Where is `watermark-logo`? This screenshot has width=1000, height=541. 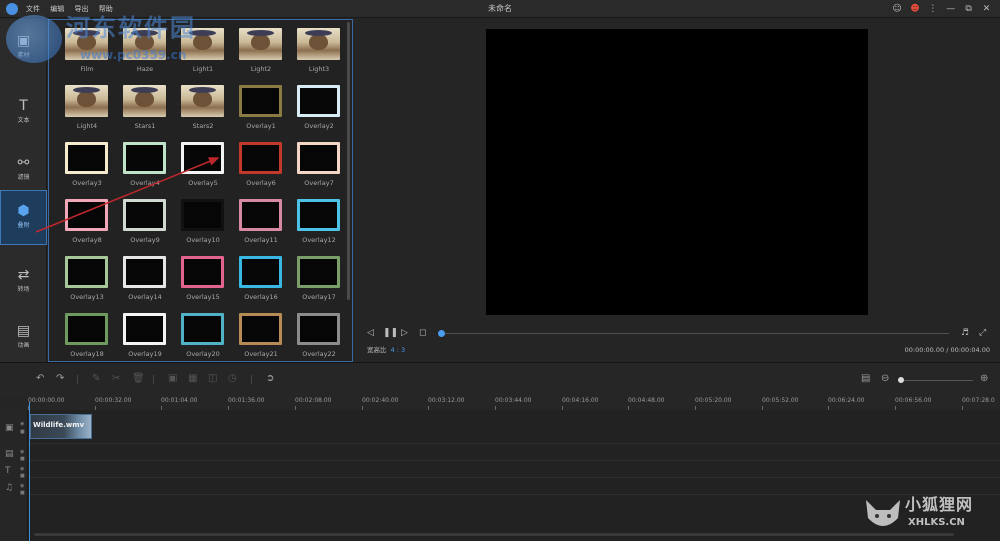
watermark-logo is located at coordinates (34, 39).